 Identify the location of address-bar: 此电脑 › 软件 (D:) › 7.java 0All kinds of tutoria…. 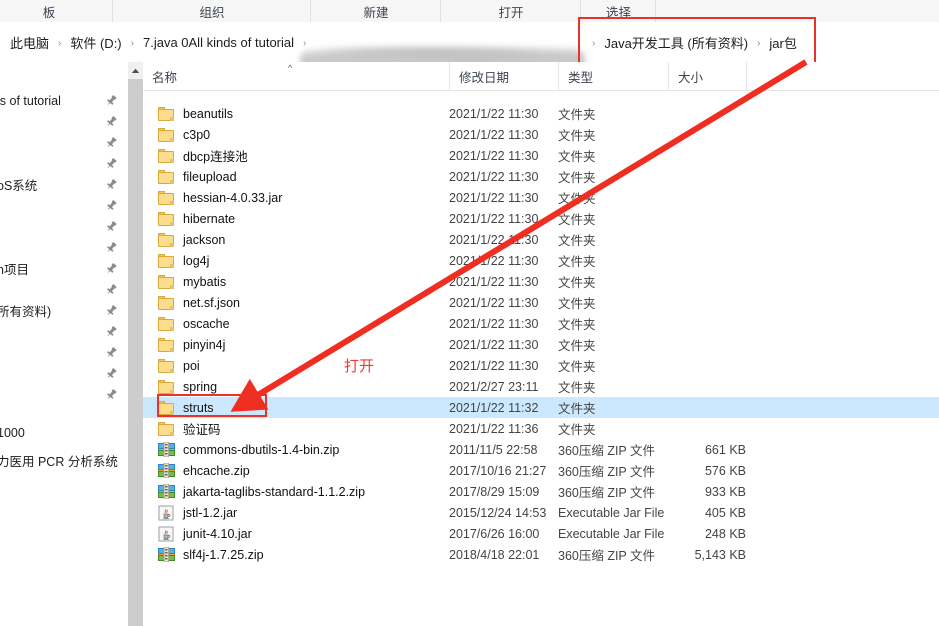
(469, 51).